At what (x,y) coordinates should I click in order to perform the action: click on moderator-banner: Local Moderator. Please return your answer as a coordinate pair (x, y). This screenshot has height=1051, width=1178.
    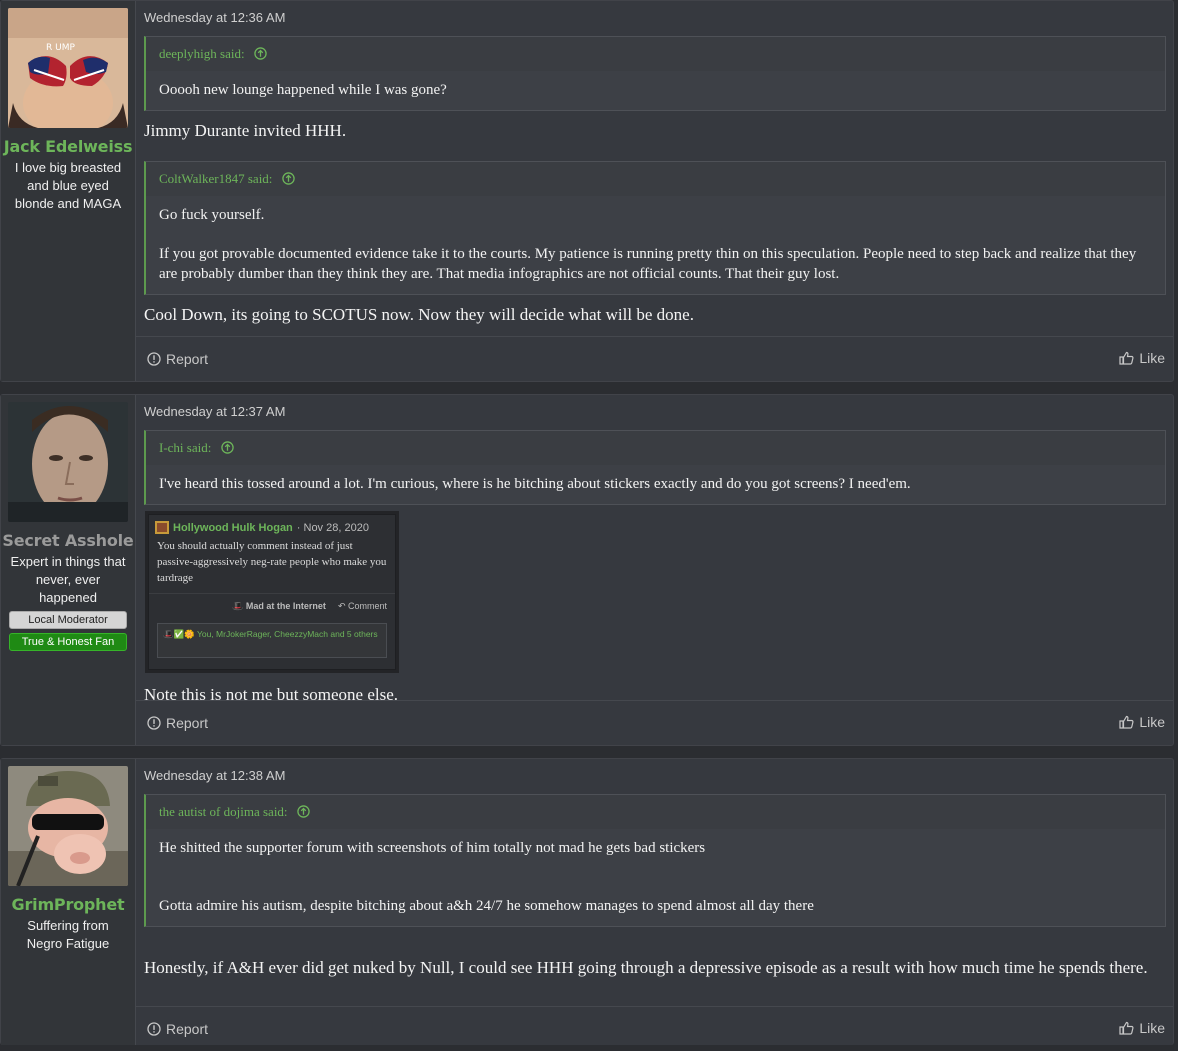
    Looking at the image, I should click on (68, 620).